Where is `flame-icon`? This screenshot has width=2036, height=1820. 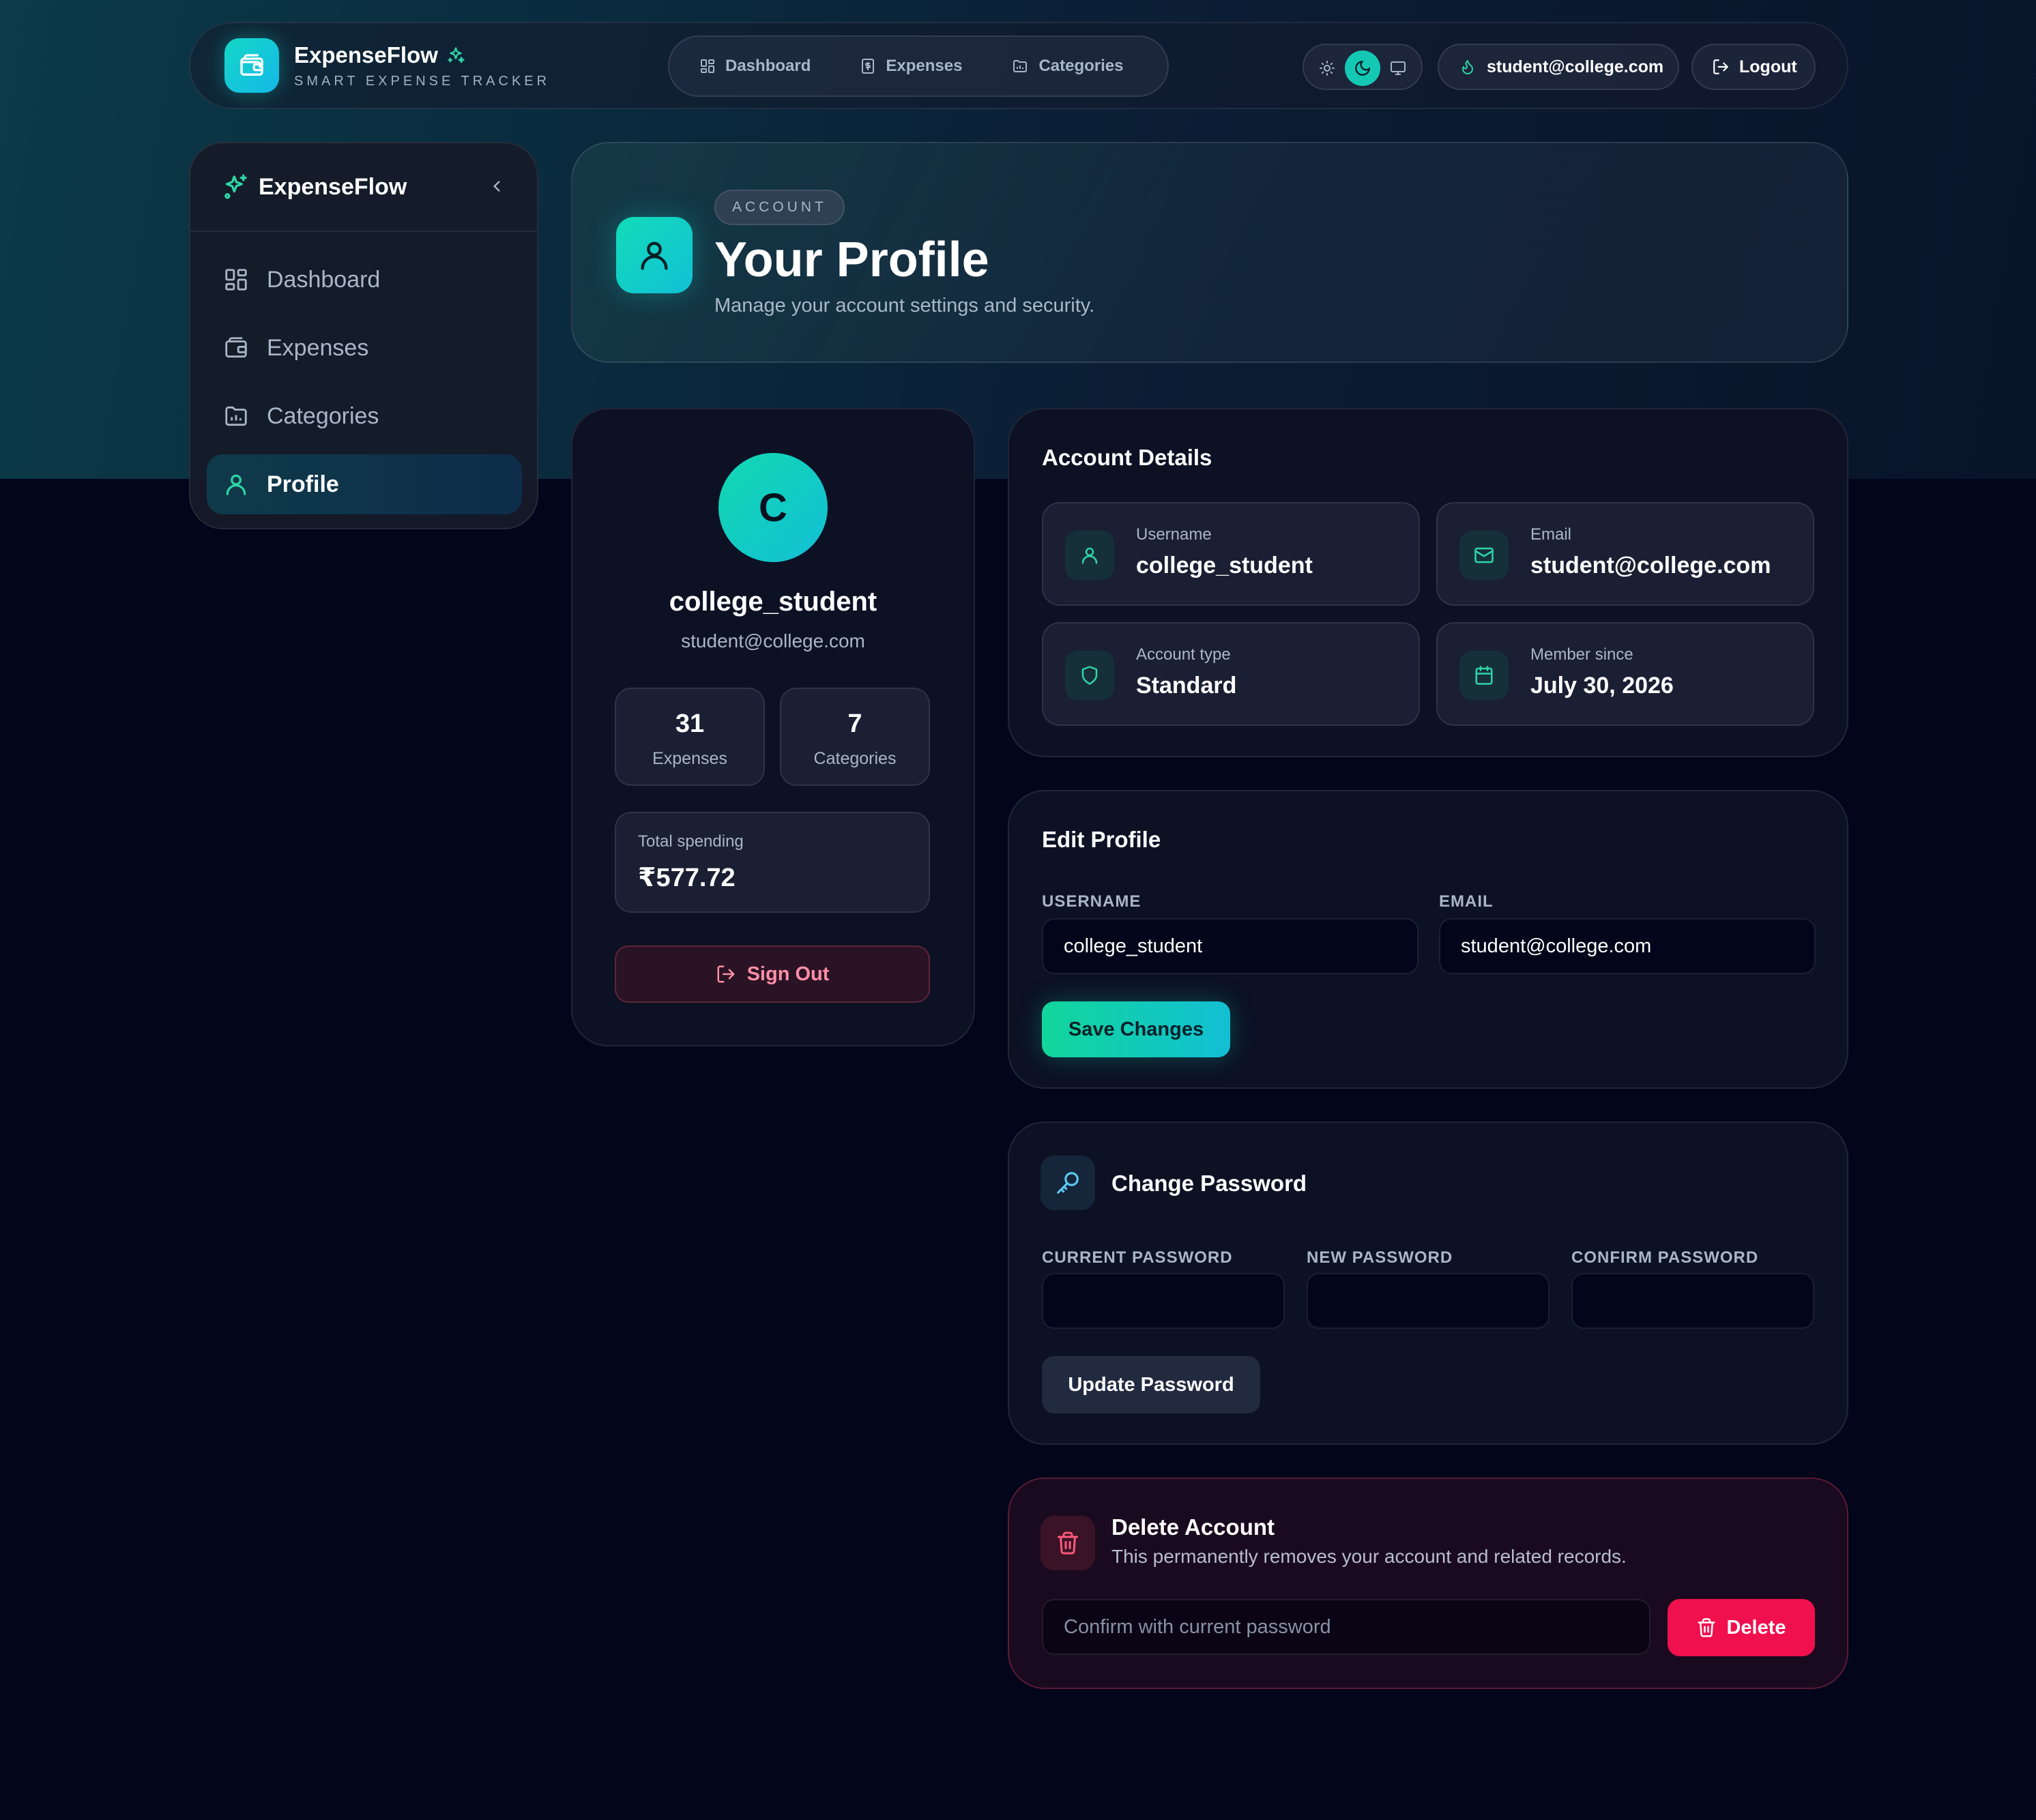 flame-icon is located at coordinates (1468, 67).